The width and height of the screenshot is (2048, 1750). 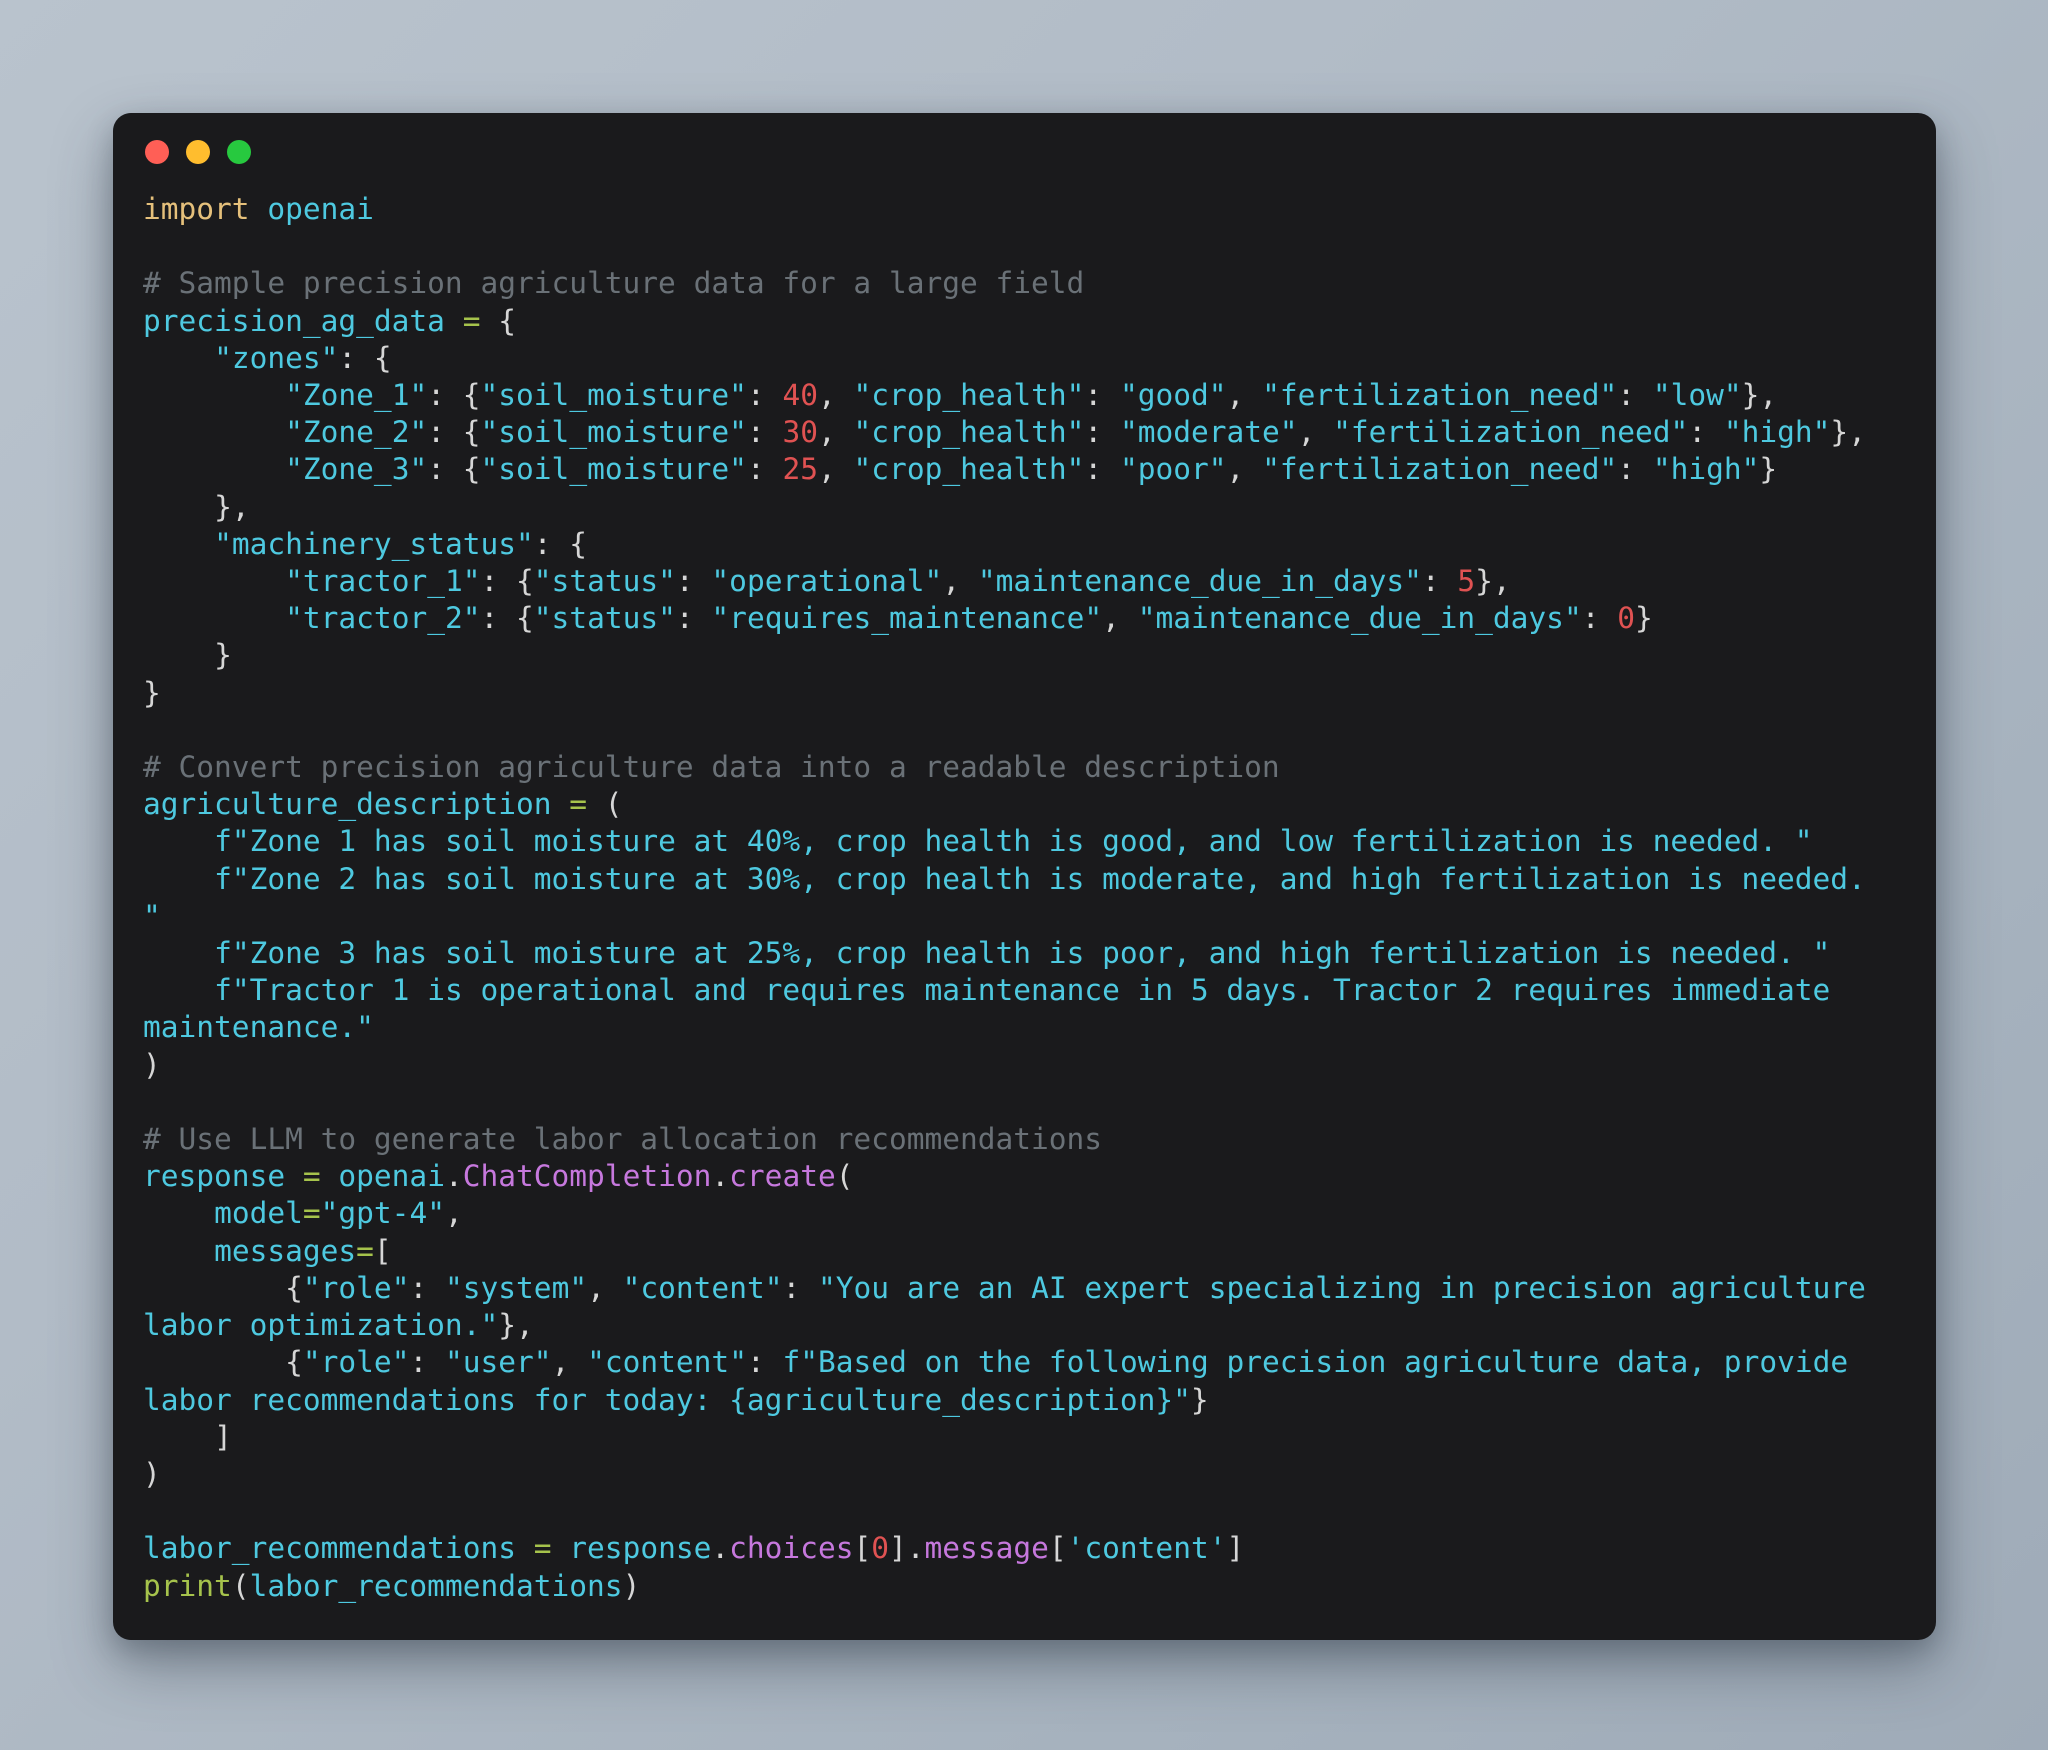 I want to click on maximize-window-button, so click(x=239, y=152).